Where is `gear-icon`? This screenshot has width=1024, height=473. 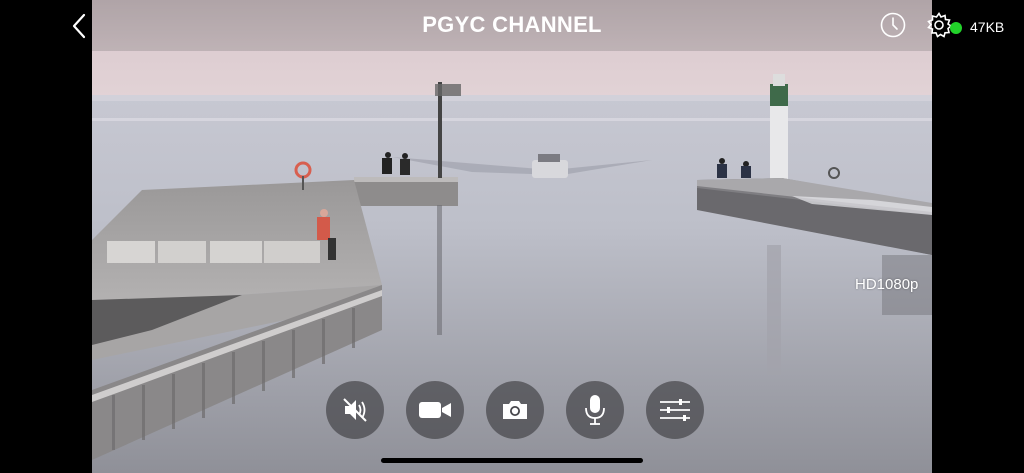 gear-icon is located at coordinates (940, 25).